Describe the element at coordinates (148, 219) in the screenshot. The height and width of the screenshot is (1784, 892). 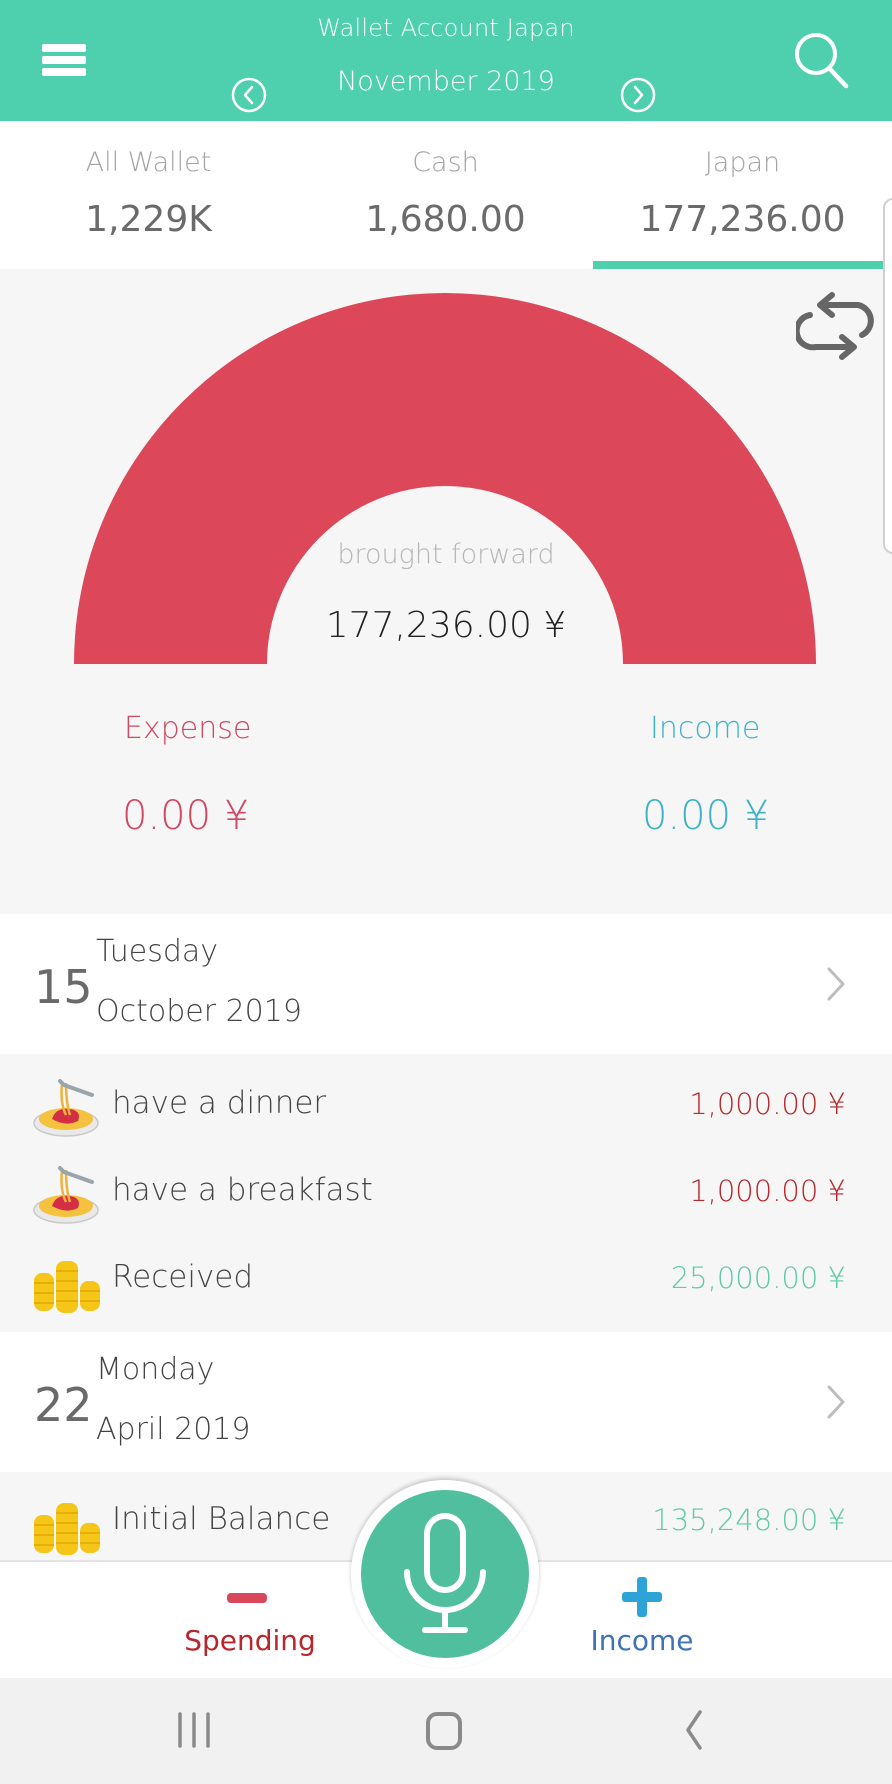
I see `tab-balance: 1,229K` at that location.